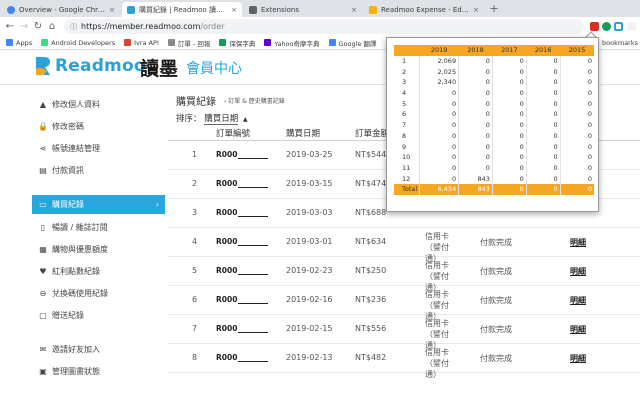 The height and width of the screenshot is (400, 640). Describe the element at coordinates (43, 170) in the screenshot. I see `card-icon: ▤` at that location.